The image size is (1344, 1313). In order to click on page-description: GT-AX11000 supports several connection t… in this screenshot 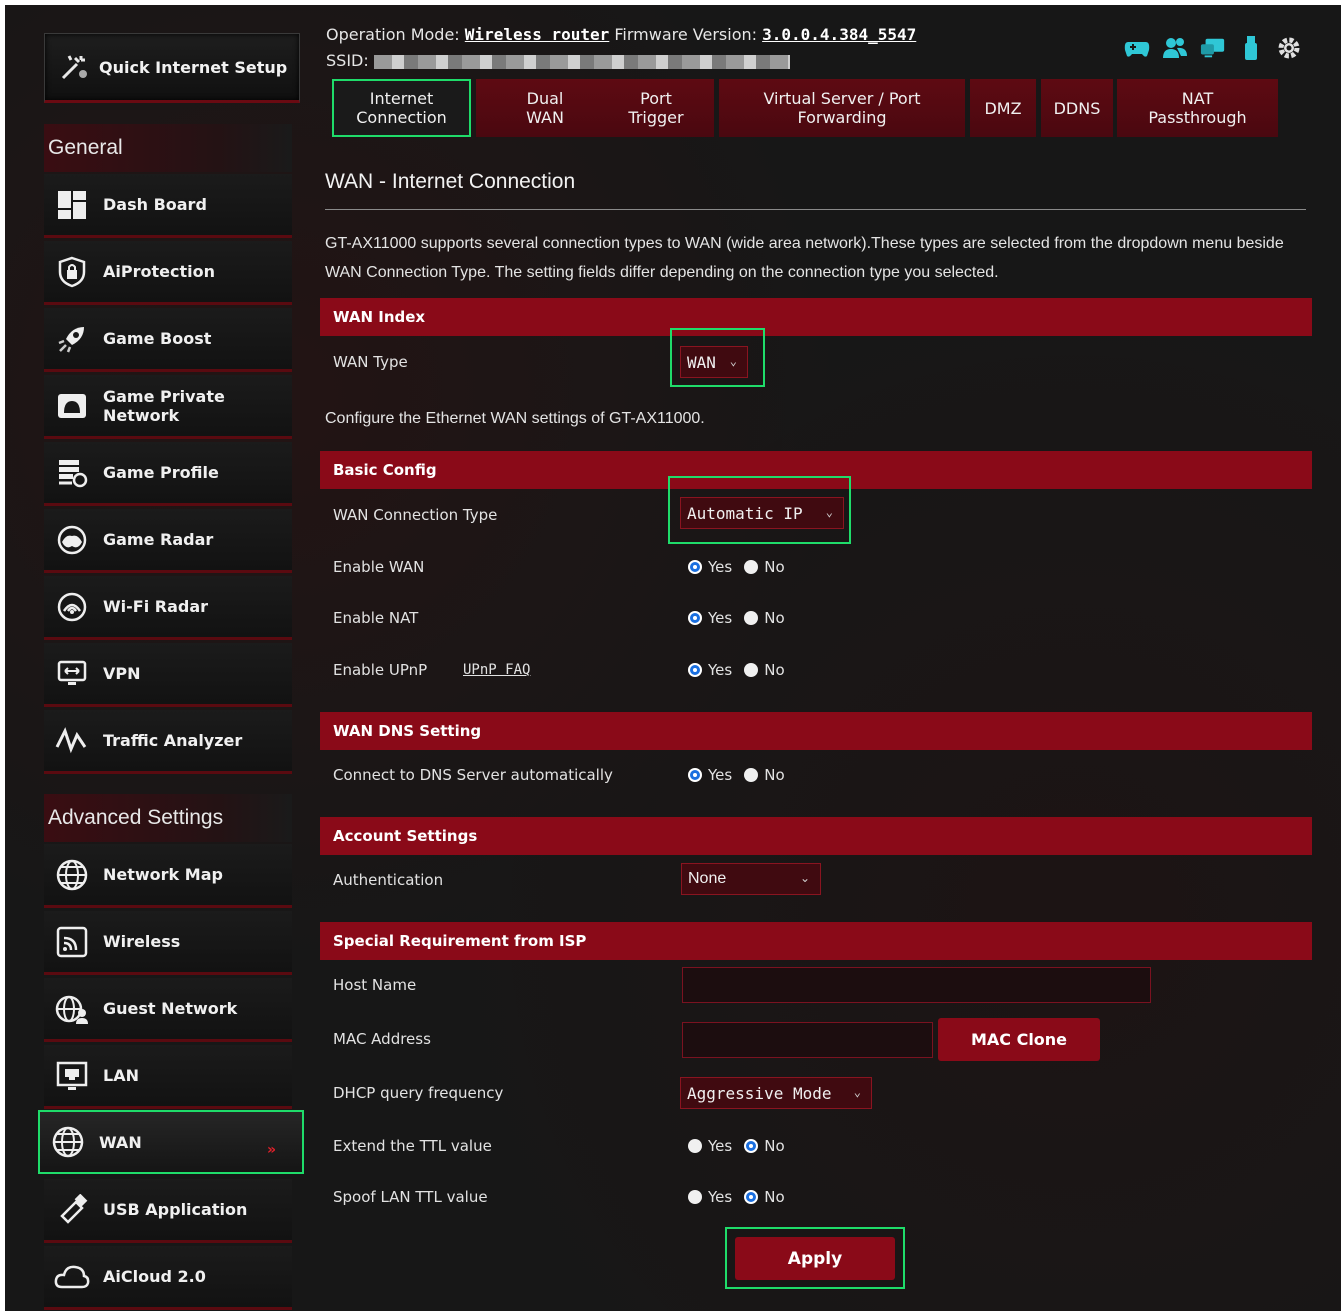, I will do `click(804, 258)`.